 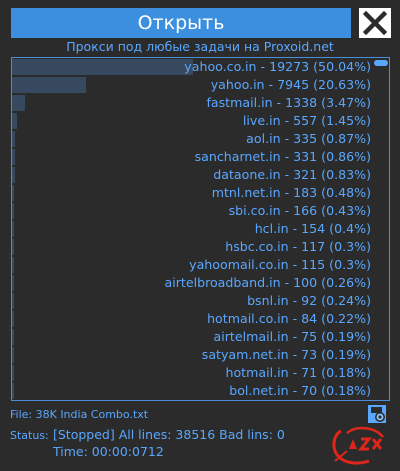 What do you see at coordinates (192, 391) in the screenshot?
I see `list-item: bol.net.in - 70 (0.18%)` at bounding box center [192, 391].